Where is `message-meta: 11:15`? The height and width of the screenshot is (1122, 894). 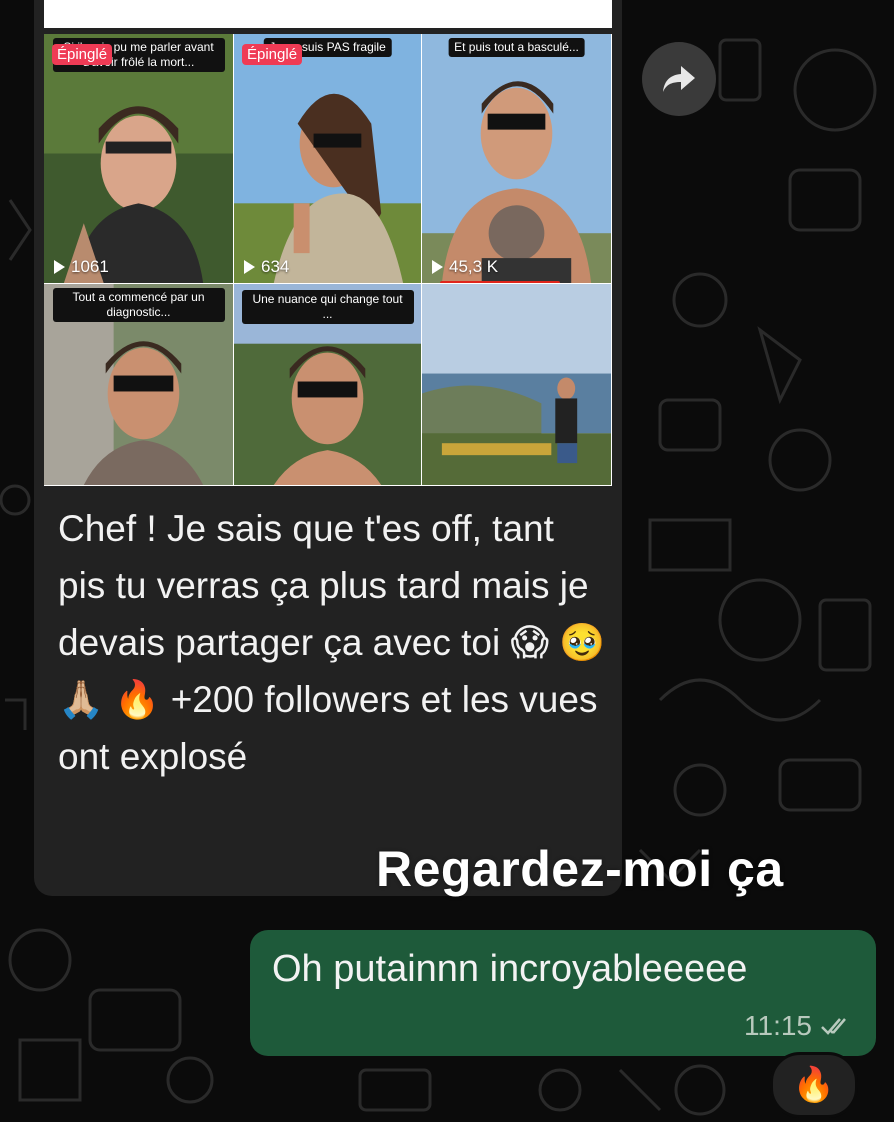
message-meta: 11:15 is located at coordinates (799, 1026).